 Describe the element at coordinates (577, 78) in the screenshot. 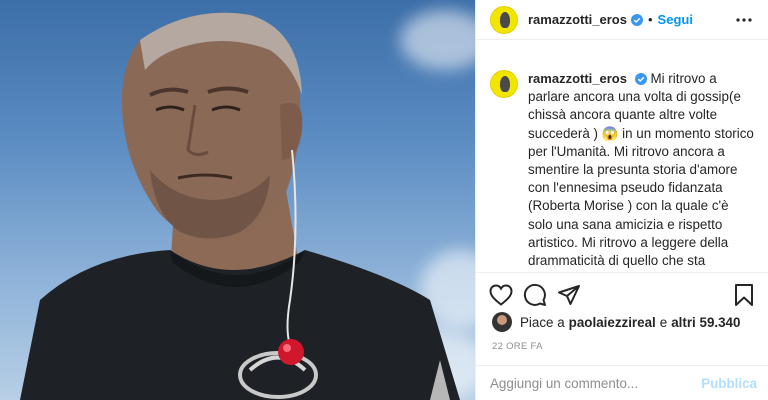

I see `caption-username: ramazzotti_eros` at that location.